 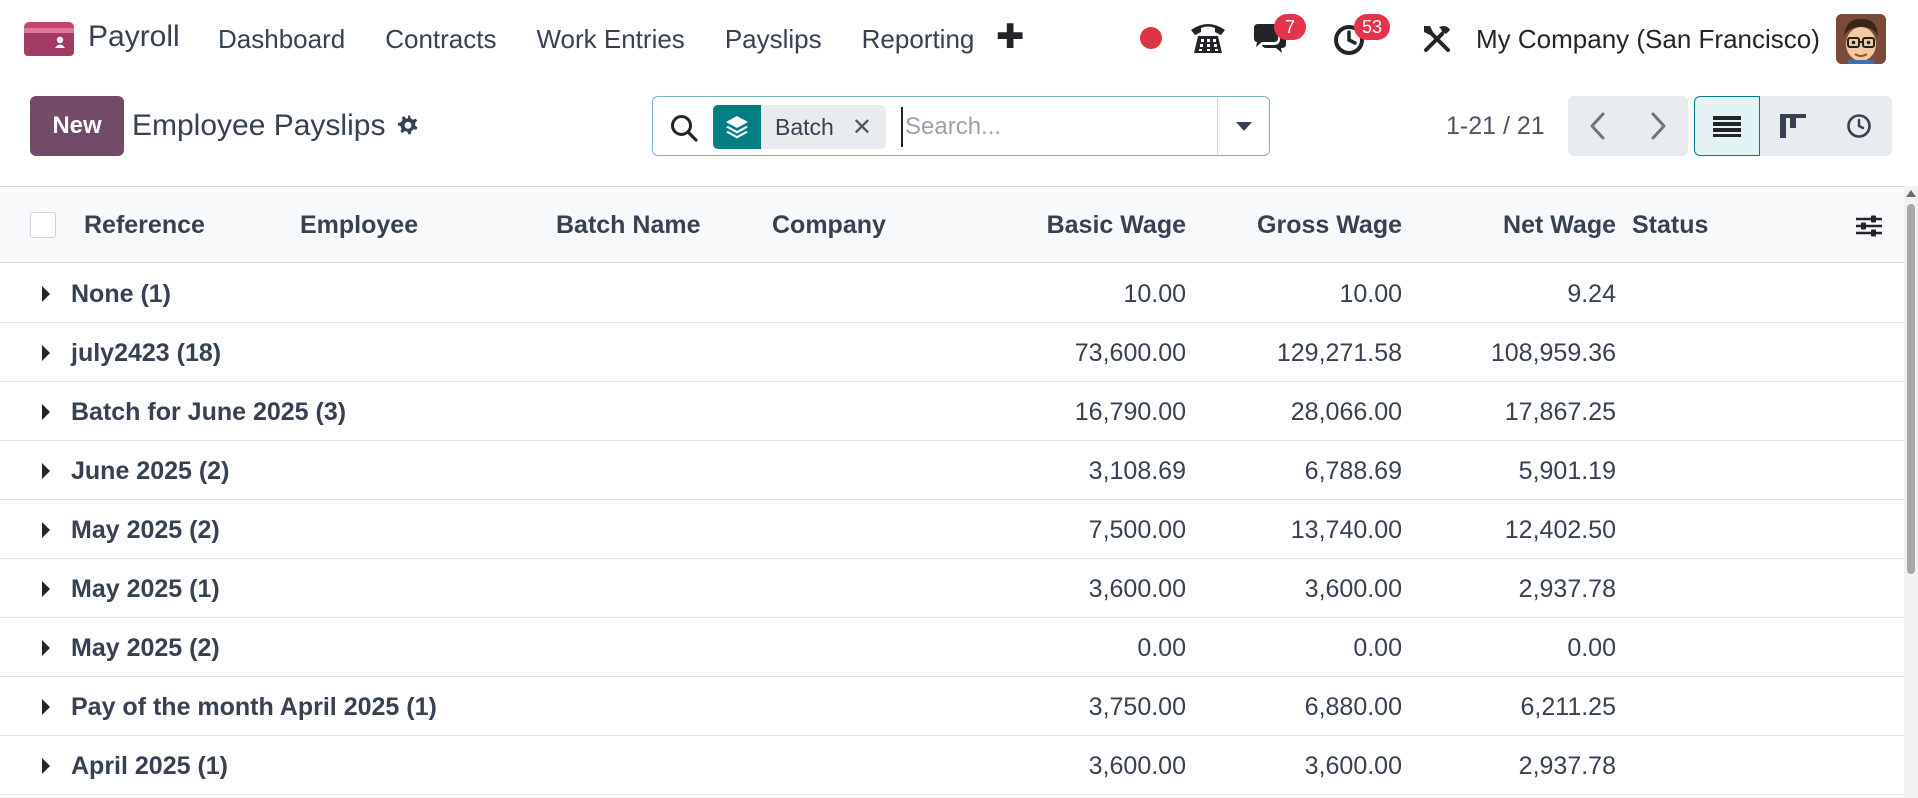 I want to click on clock-icon, so click(x=1859, y=126).